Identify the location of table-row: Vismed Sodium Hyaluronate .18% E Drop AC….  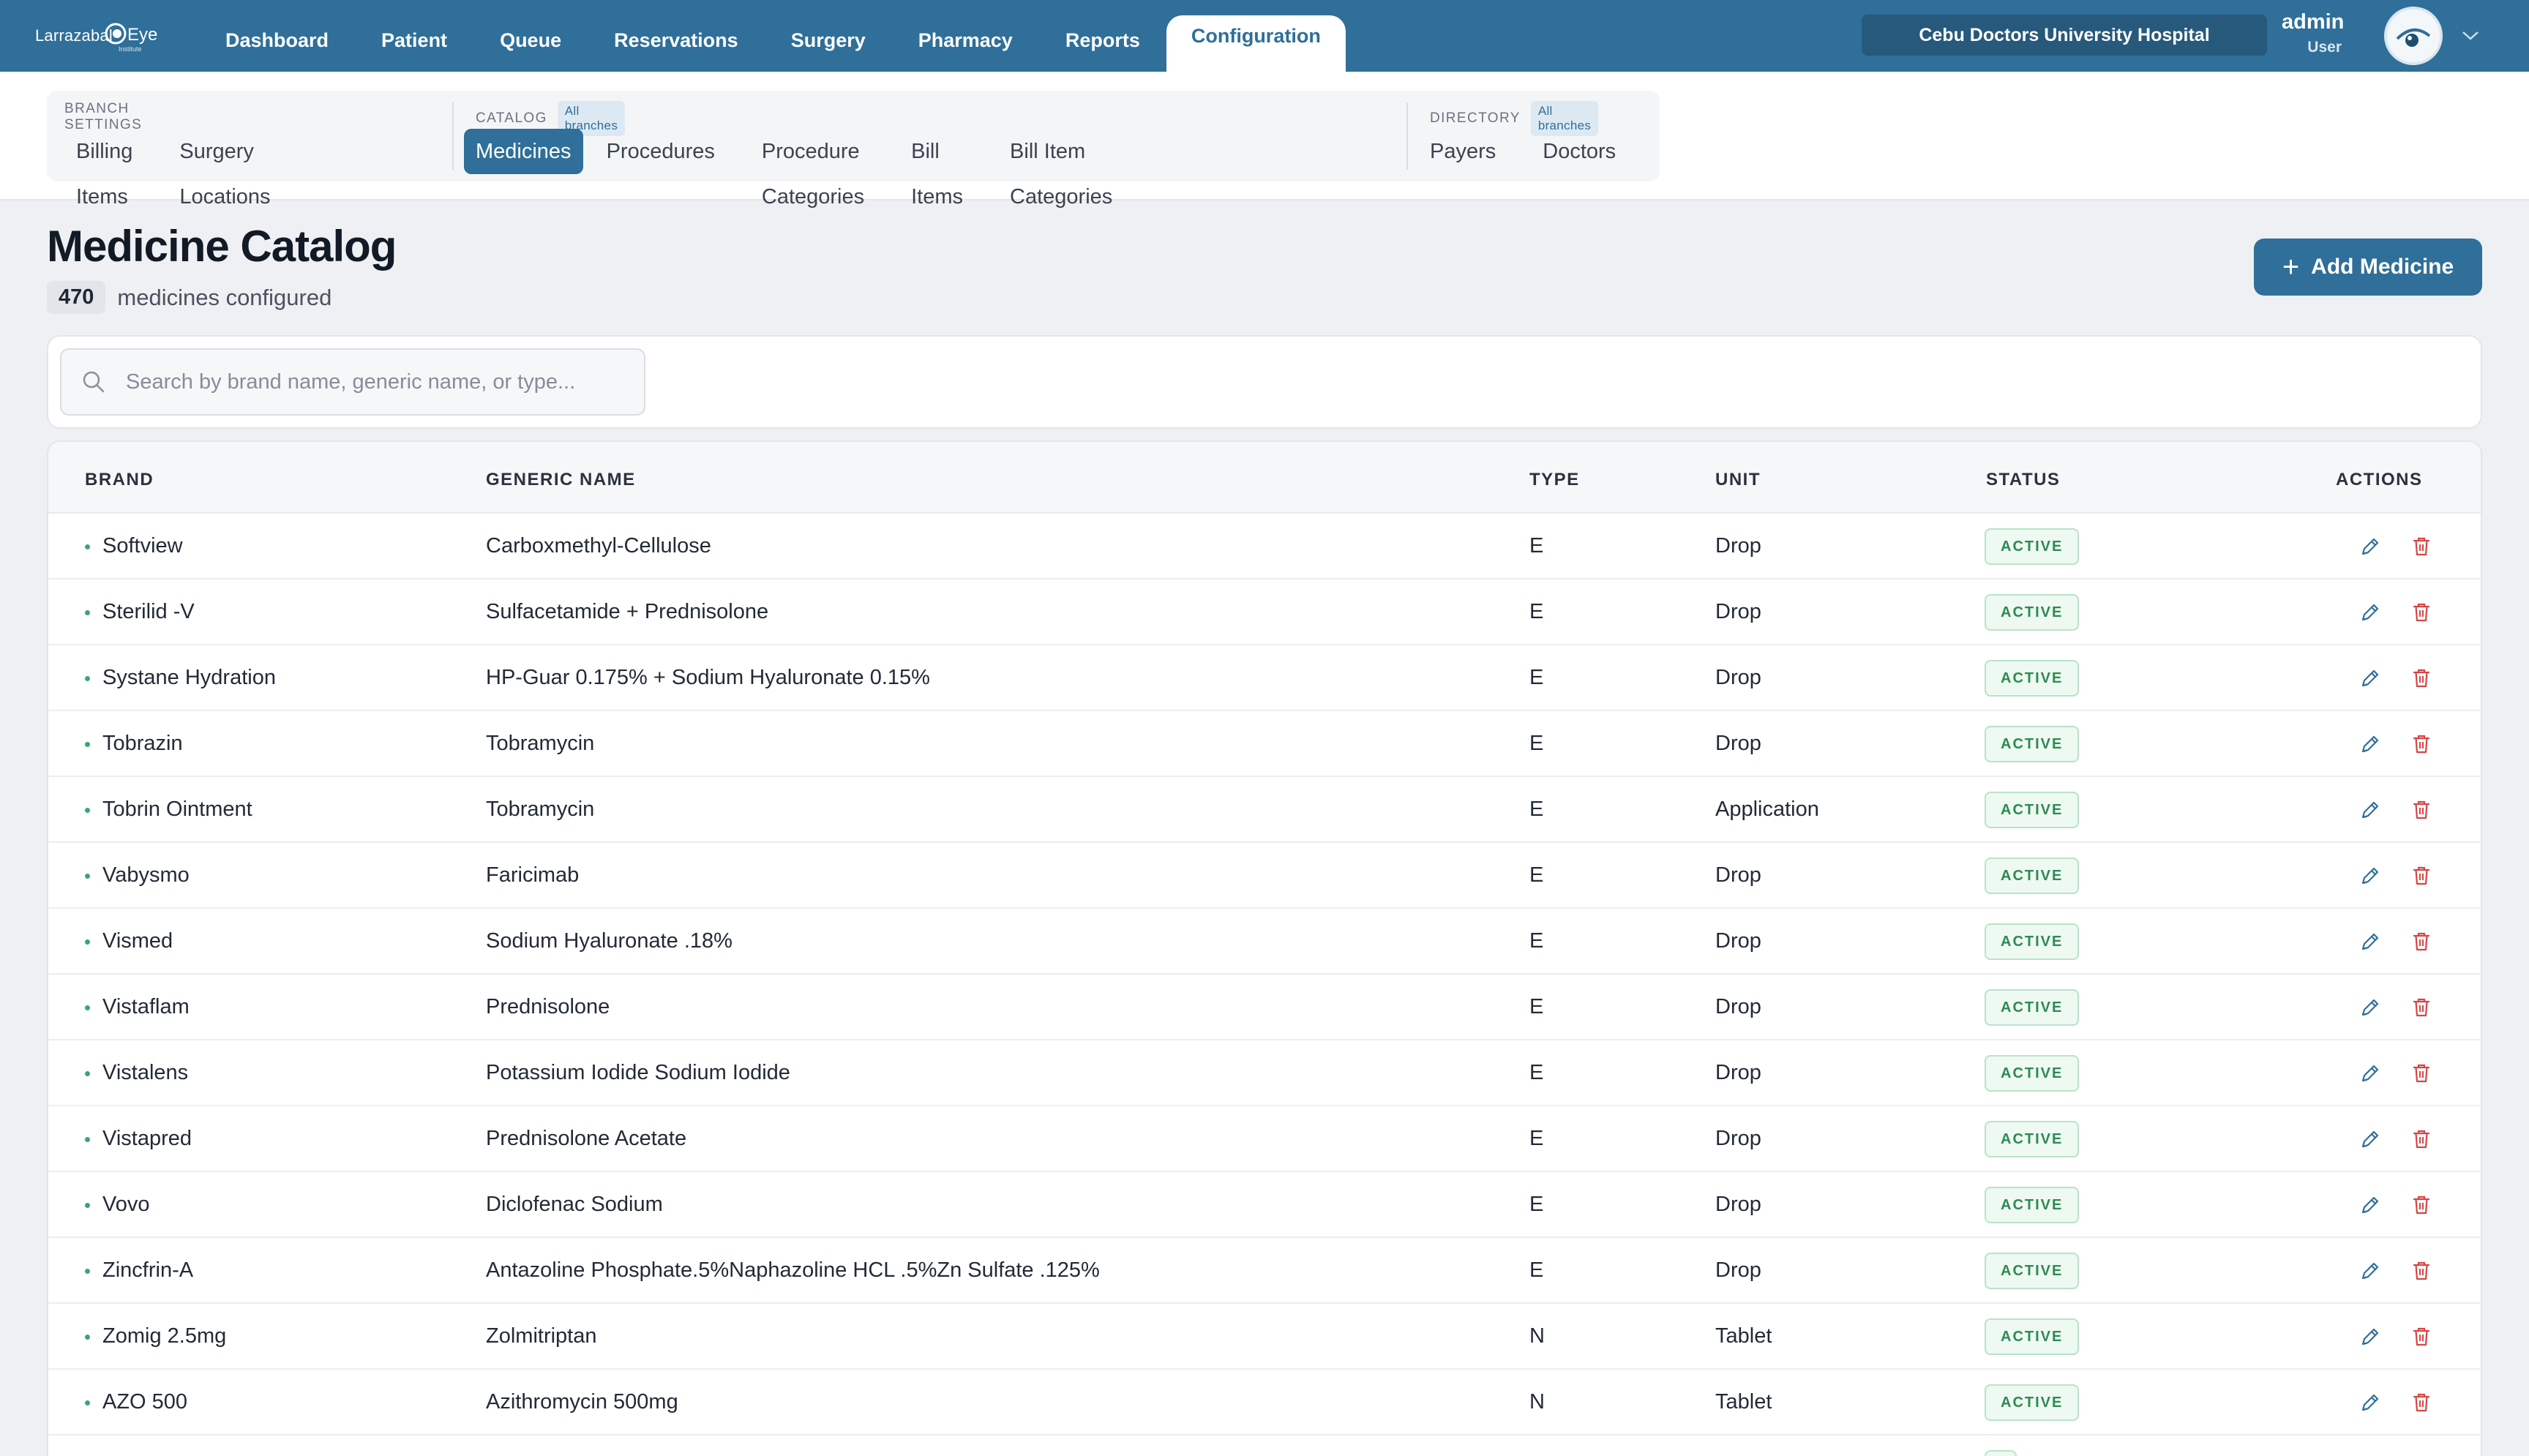
(1264, 942).